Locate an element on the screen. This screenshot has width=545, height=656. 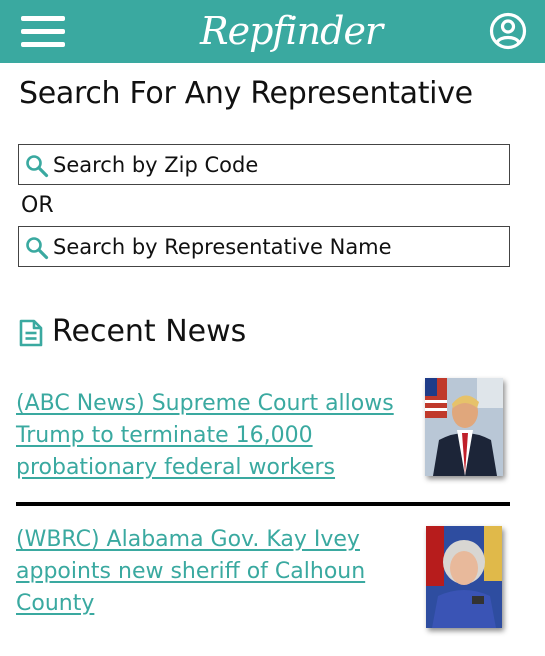
hamburger-menu-icon is located at coordinates (43, 32).